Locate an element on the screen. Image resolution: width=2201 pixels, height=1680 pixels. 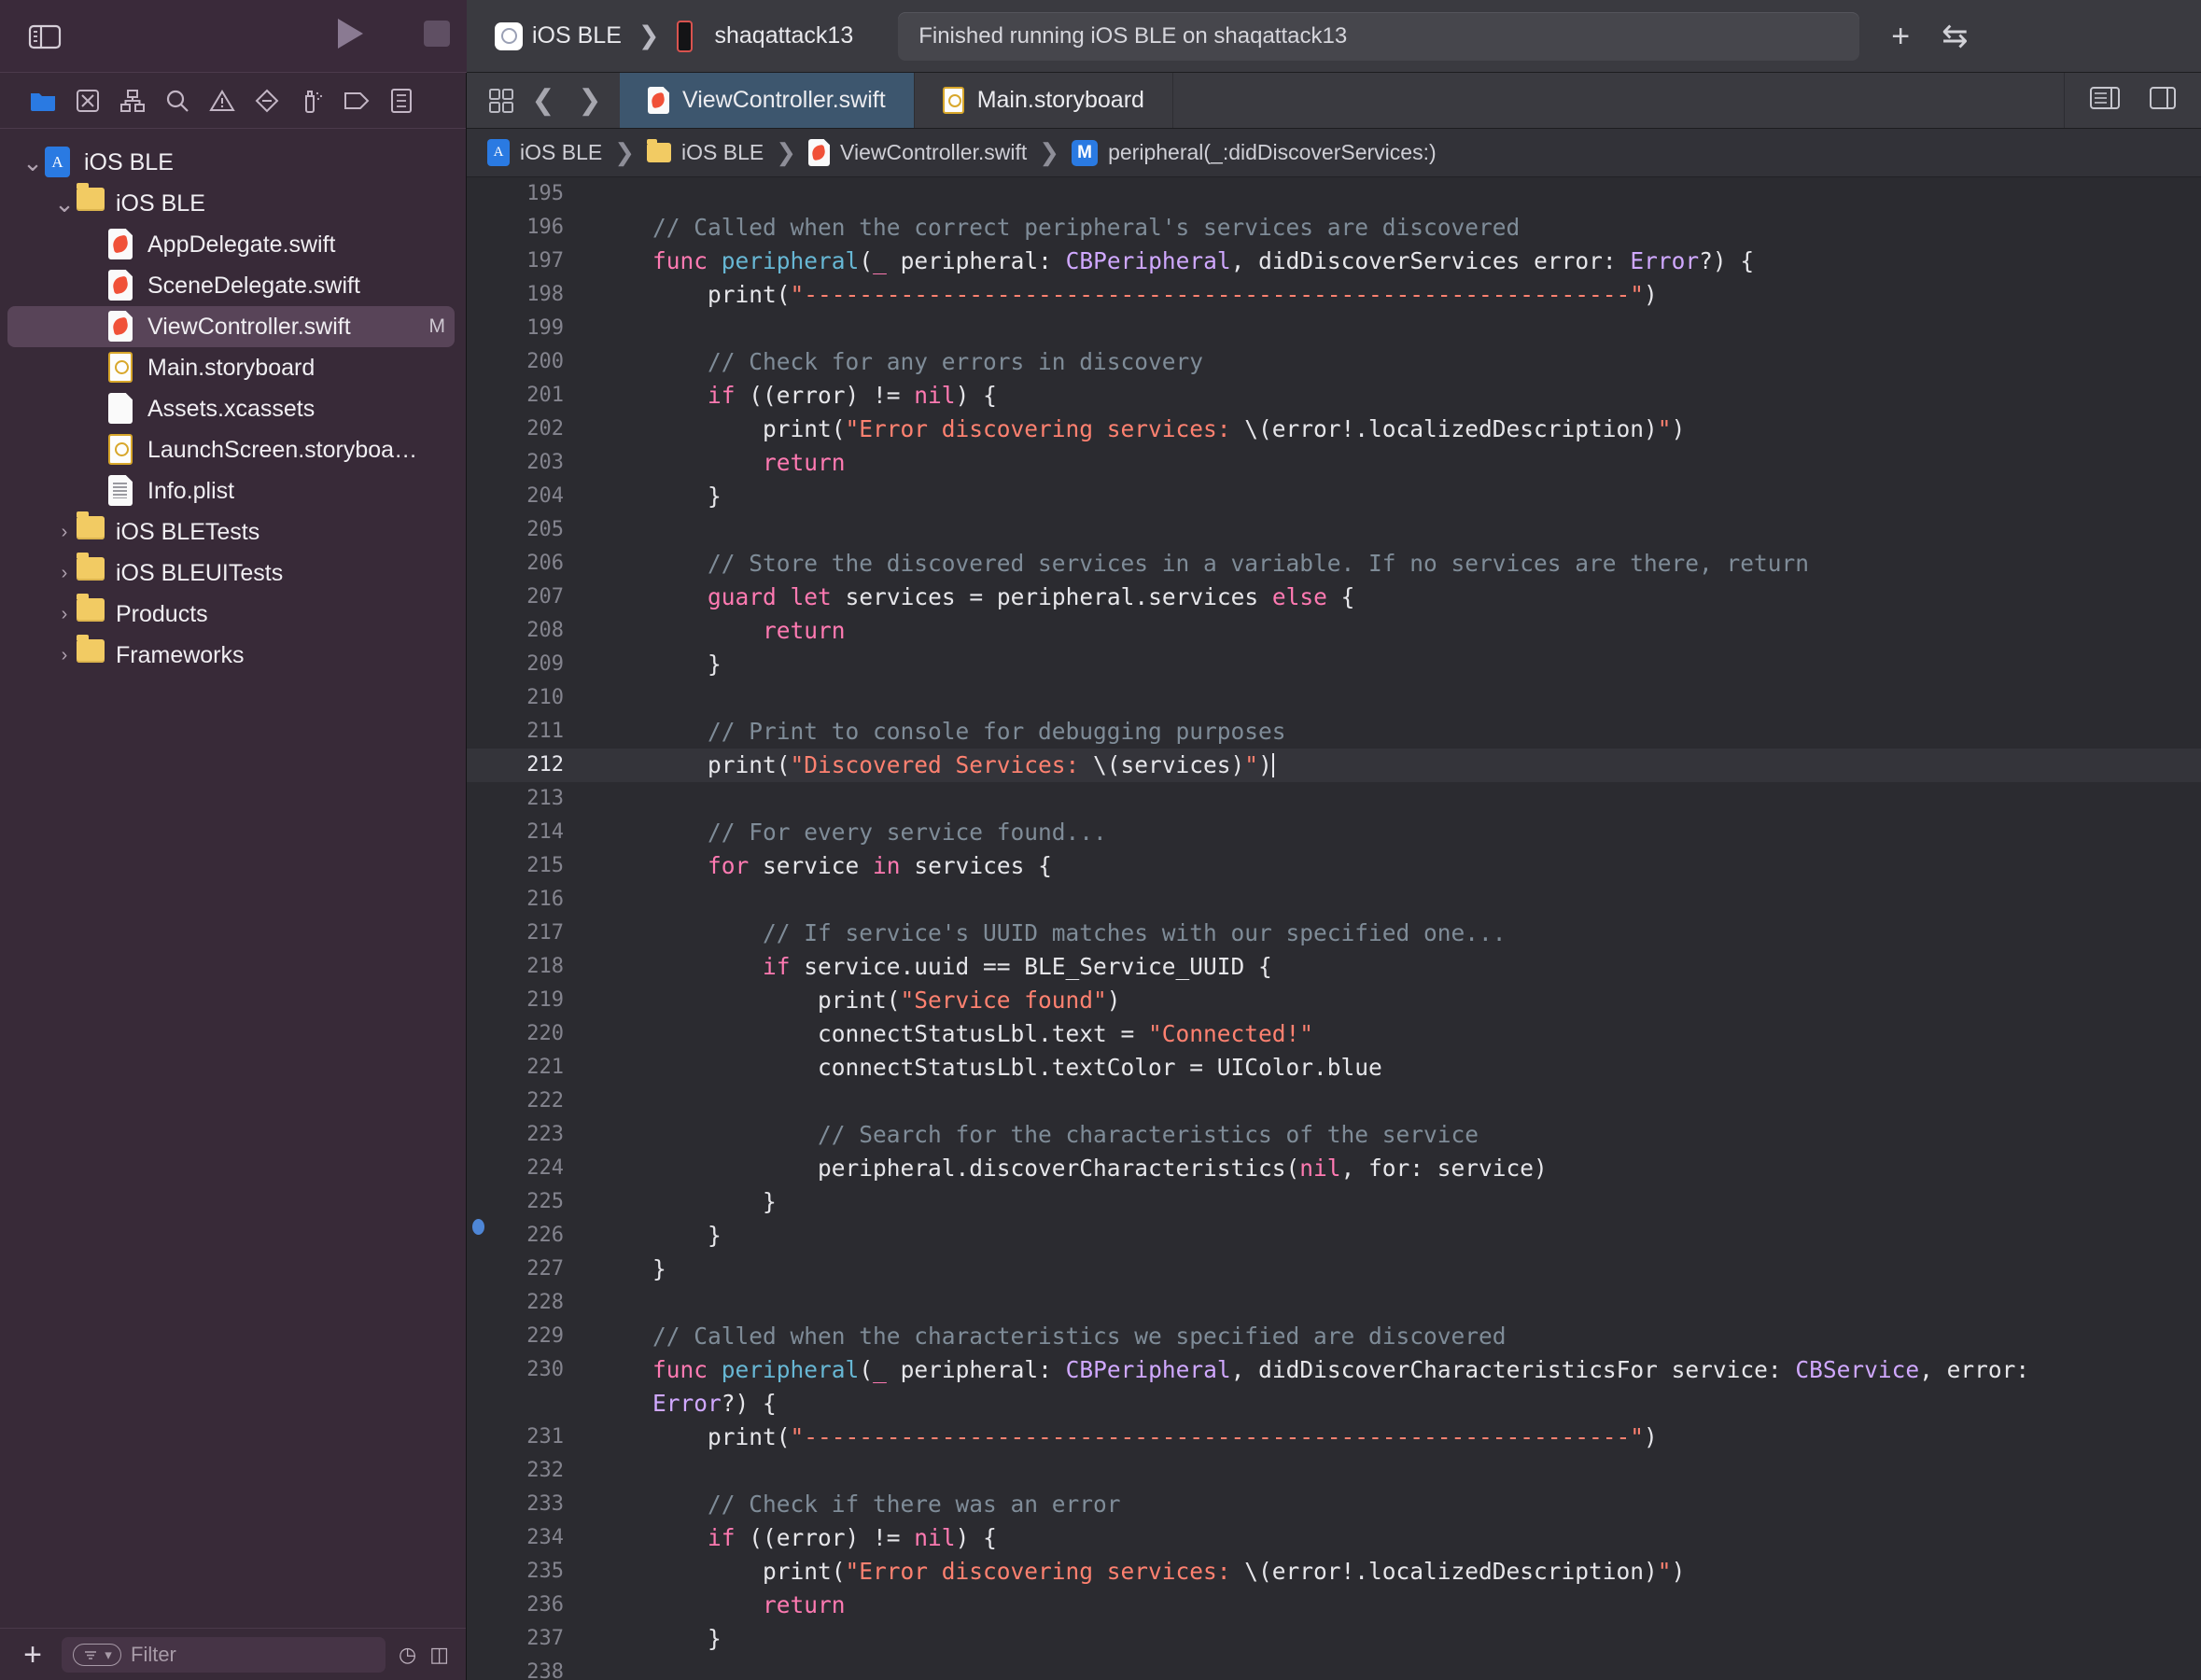
code-line: 227 } is located at coordinates (1334, 1269).